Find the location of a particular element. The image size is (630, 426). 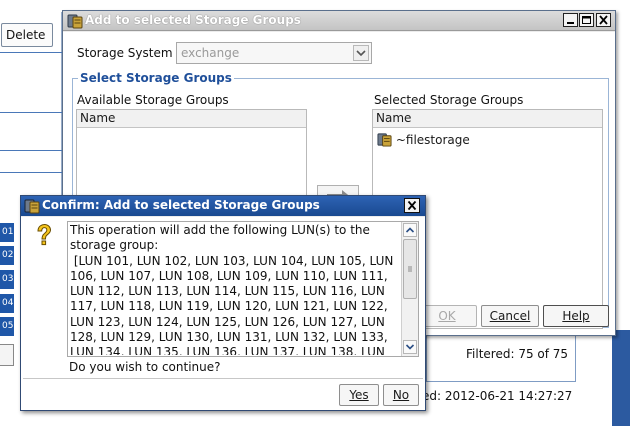

storage-system-label: Storage System is located at coordinates (125, 53).